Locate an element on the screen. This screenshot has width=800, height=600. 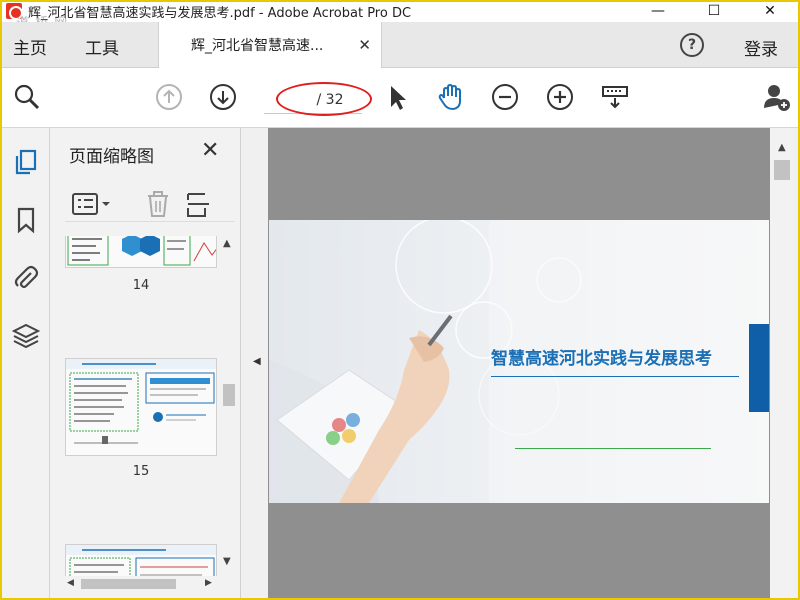
prev-page-icon is located at coordinates (169, 97).